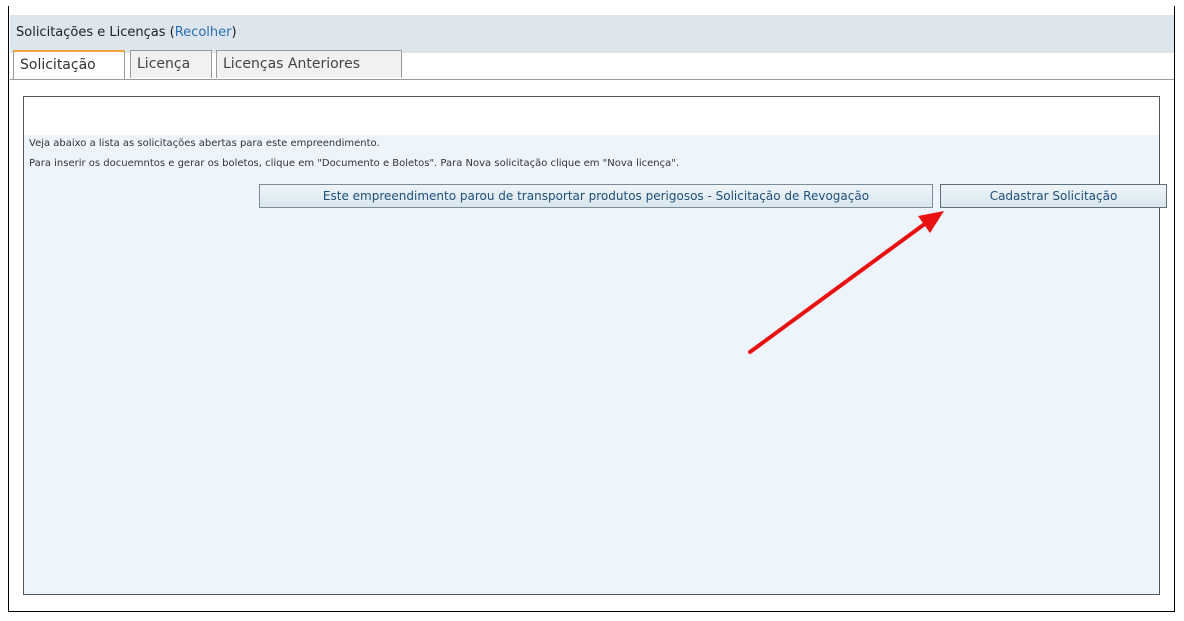  What do you see at coordinates (592, 34) in the screenshot?
I see `section-header: Solicitações e Licenças (Recolher)` at bounding box center [592, 34].